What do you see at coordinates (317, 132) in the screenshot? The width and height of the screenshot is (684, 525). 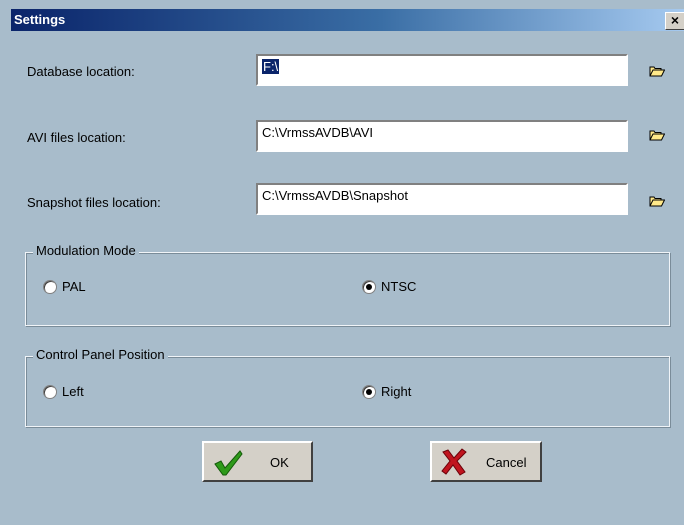 I see `avi-location-value: C:\VrmssAVDB\AVI` at bounding box center [317, 132].